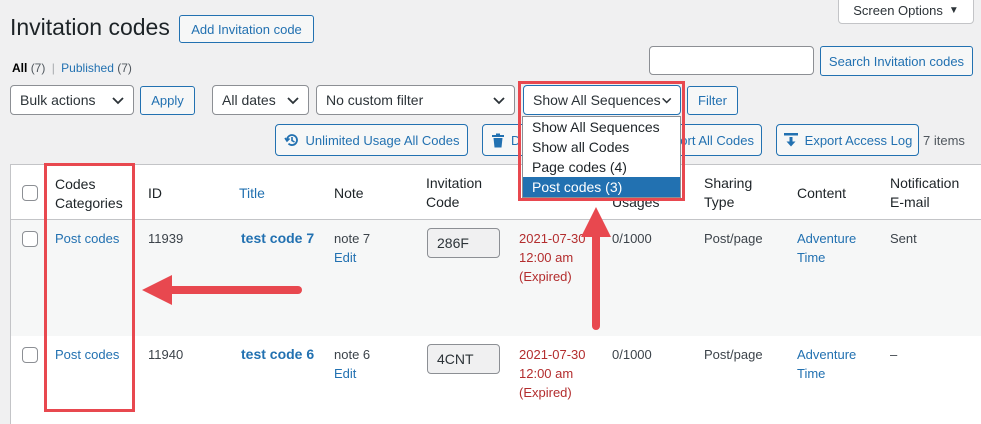 This screenshot has width=981, height=424. I want to click on arrow-up-icon, so click(596, 268).